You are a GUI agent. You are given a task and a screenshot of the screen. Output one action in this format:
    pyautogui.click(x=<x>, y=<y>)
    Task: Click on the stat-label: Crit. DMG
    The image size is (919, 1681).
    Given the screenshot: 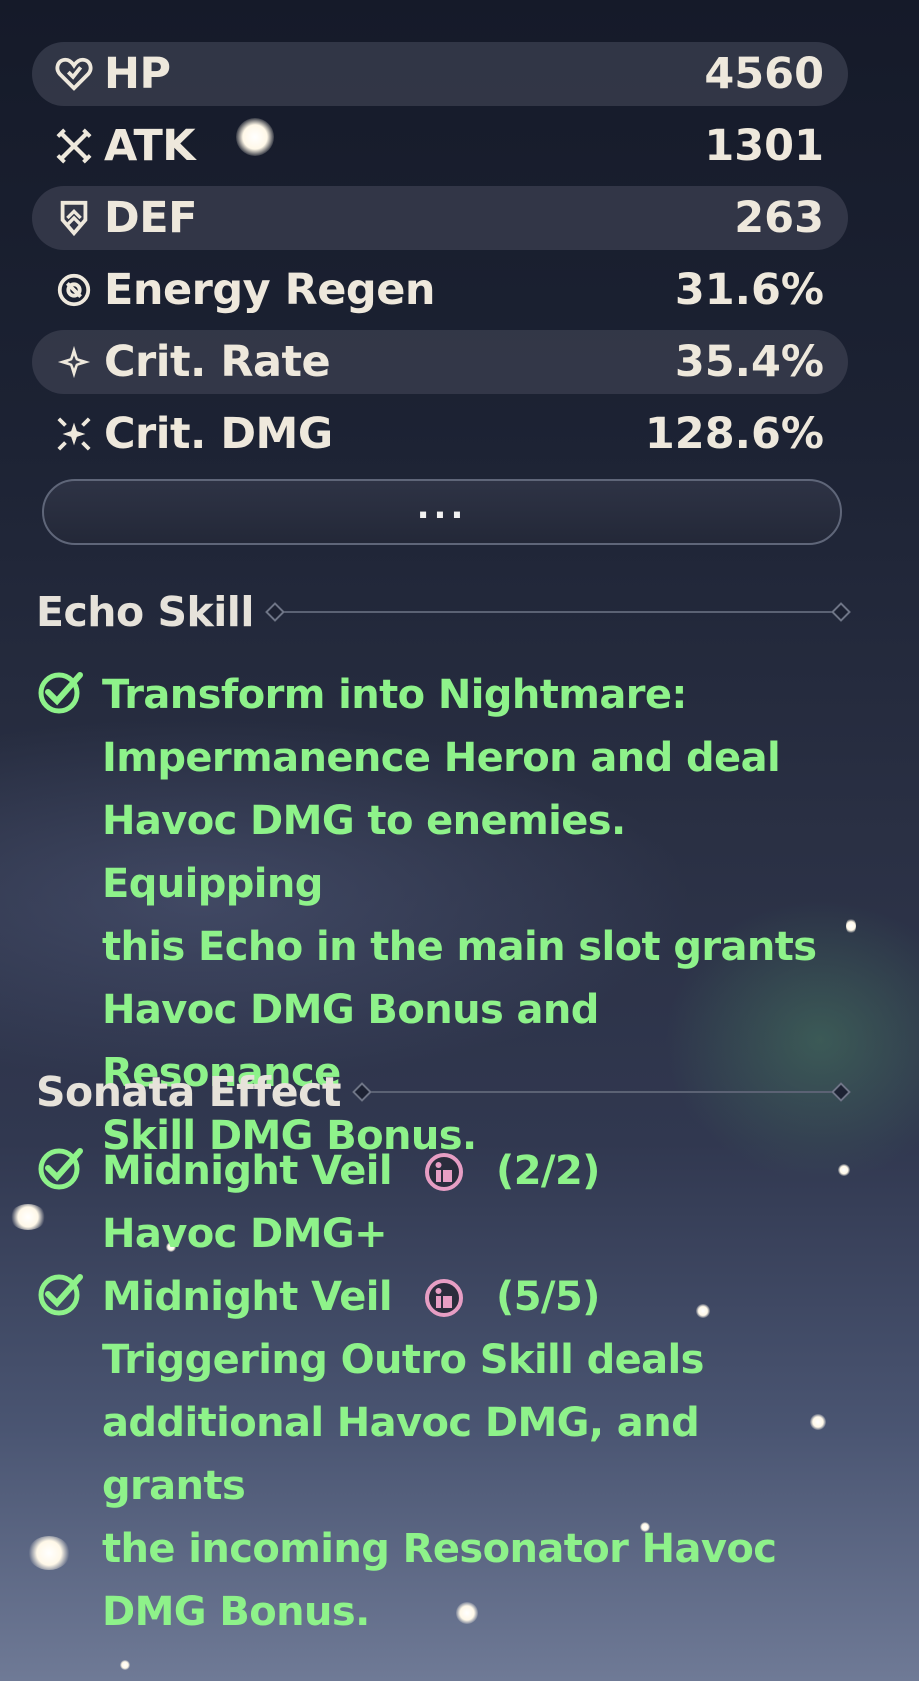 What is the action you would take?
    pyautogui.click(x=218, y=434)
    